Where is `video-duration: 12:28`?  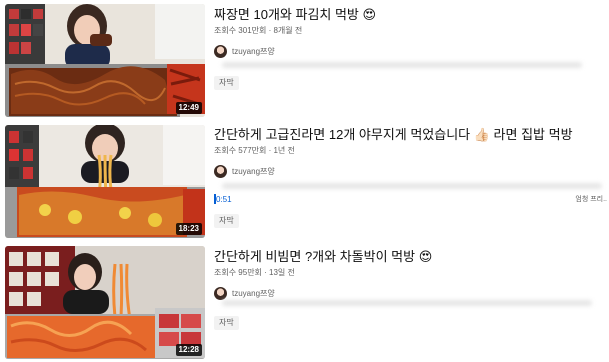 video-duration: 12:28 is located at coordinates (188, 350).